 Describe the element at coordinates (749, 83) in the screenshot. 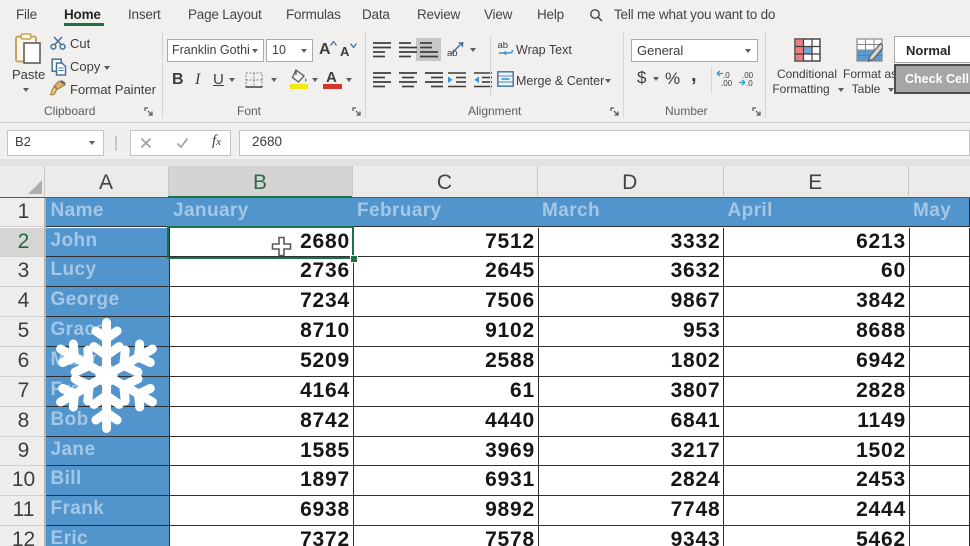

I see `svg-text: .0` at that location.